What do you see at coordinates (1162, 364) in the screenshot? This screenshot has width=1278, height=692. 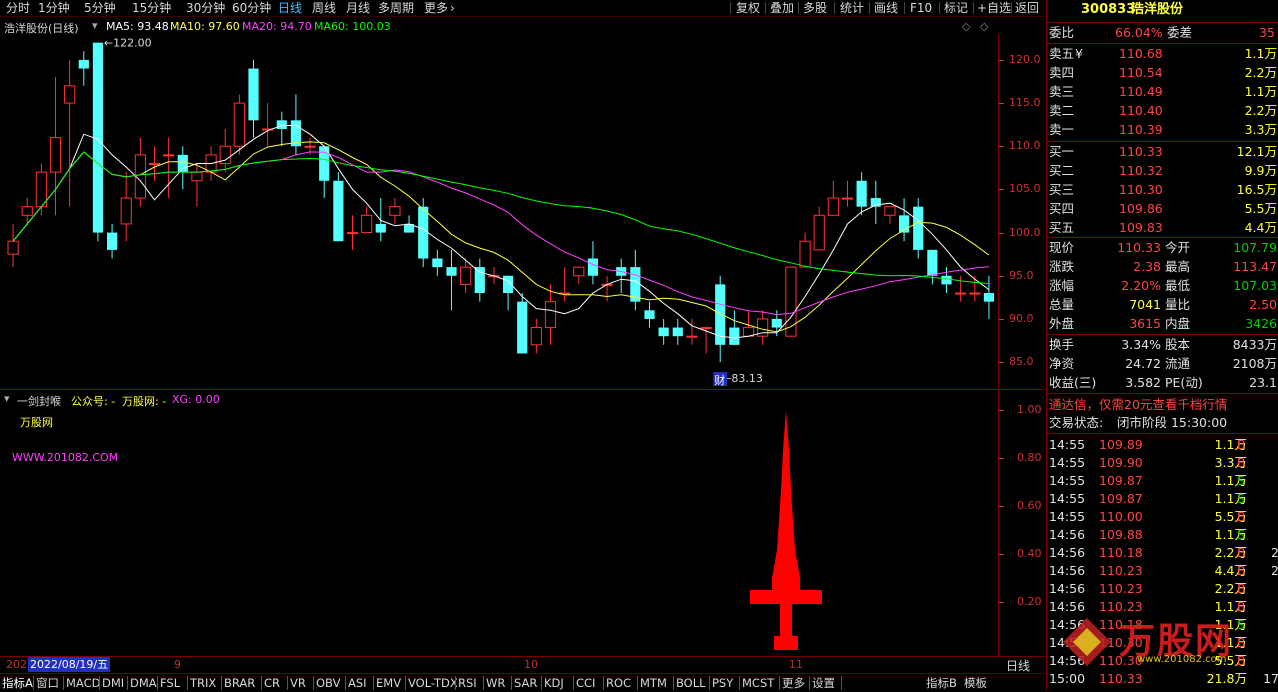 I see `fundamentals-row: 净资 24.72 流通 2108万` at bounding box center [1162, 364].